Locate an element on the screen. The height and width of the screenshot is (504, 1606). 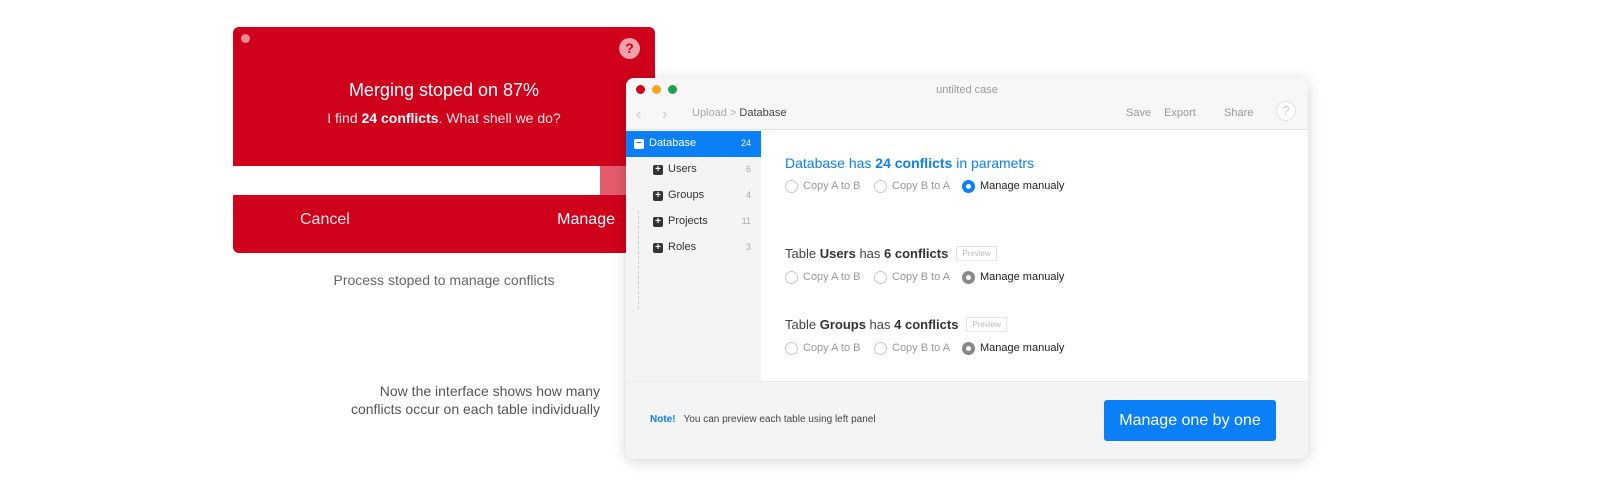
breadcrumb-current: Database is located at coordinates (763, 113).